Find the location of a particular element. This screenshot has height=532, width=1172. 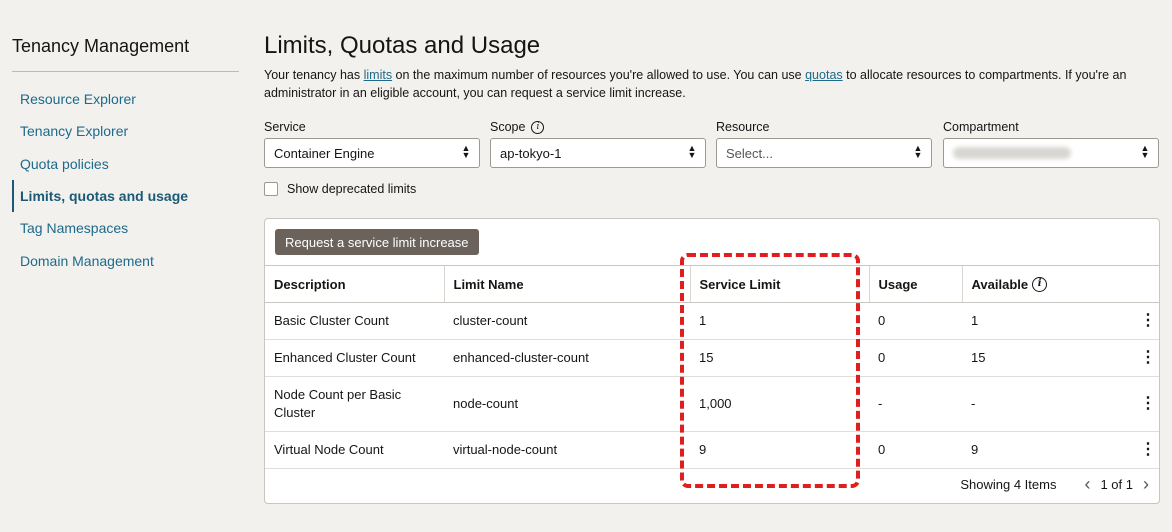

service-select: Container Engine ▲ ▼ is located at coordinates (372, 153).